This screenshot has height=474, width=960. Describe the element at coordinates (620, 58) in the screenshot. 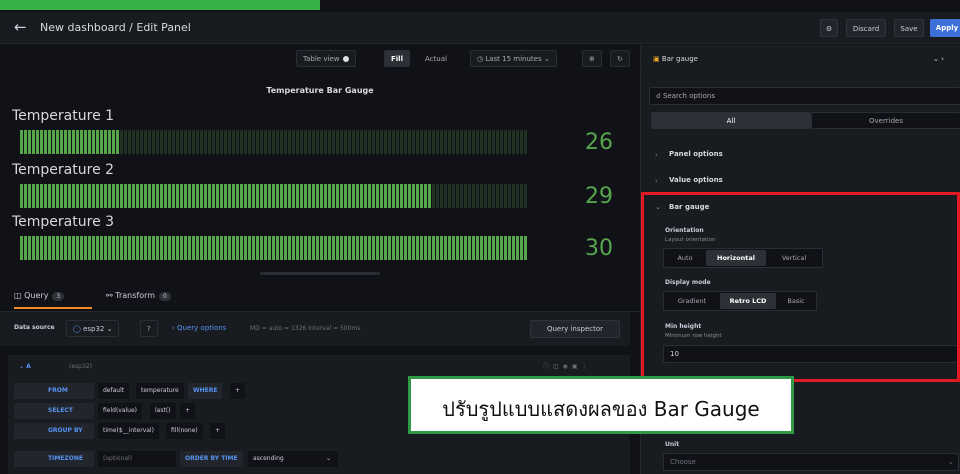

I see `refresh-icon: ↻` at that location.